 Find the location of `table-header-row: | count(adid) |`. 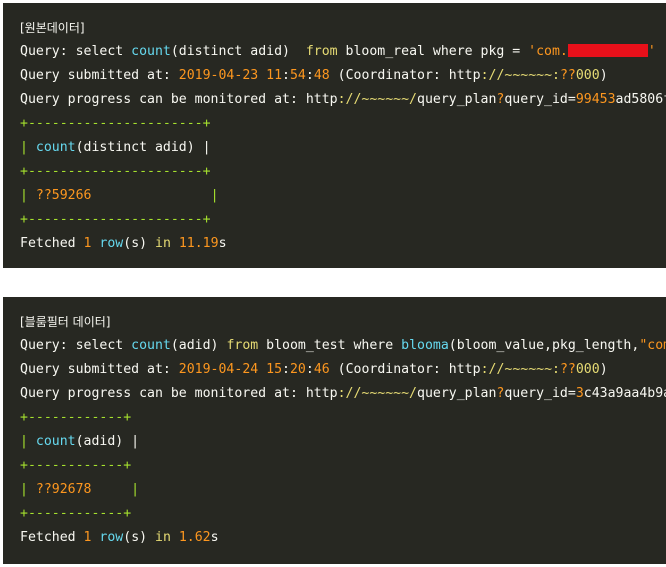

table-header-row: | count(adid) | is located at coordinates (80, 441).